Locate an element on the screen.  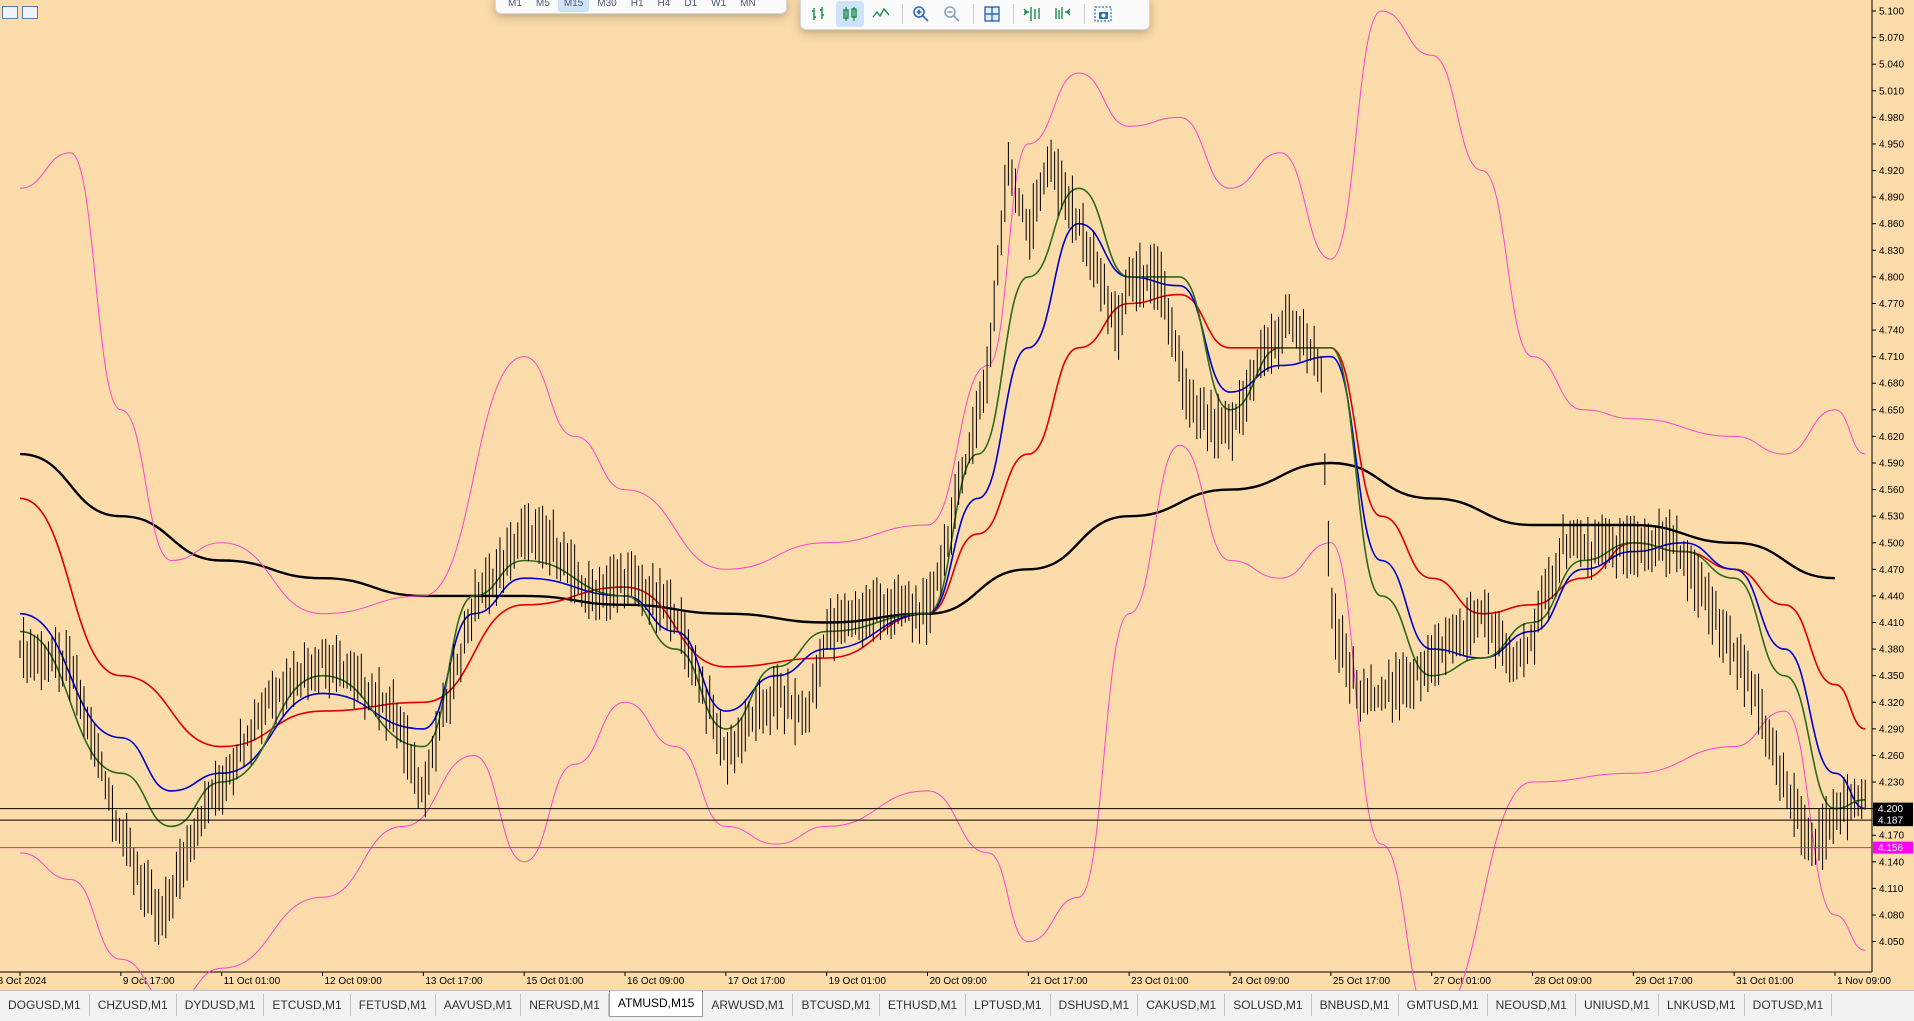
chart-shift-icon is located at coordinates (1063, 14).